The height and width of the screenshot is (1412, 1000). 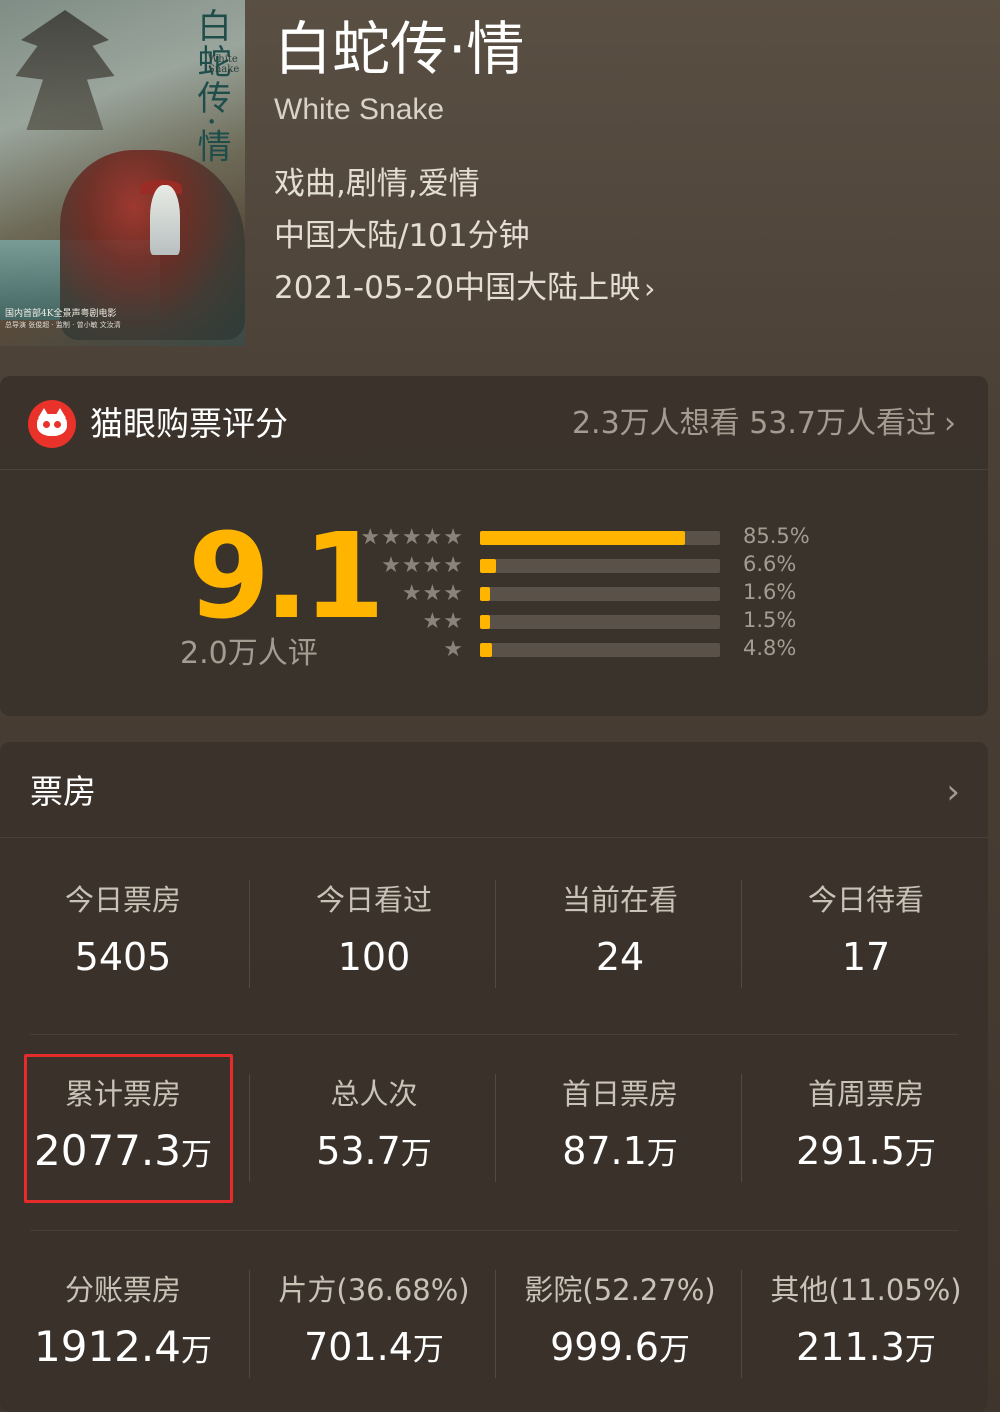 I want to click on box-office-row: 今日票房 5405 今日看过 100 当前在看 24 今日待看 17, so click(x=494, y=942).